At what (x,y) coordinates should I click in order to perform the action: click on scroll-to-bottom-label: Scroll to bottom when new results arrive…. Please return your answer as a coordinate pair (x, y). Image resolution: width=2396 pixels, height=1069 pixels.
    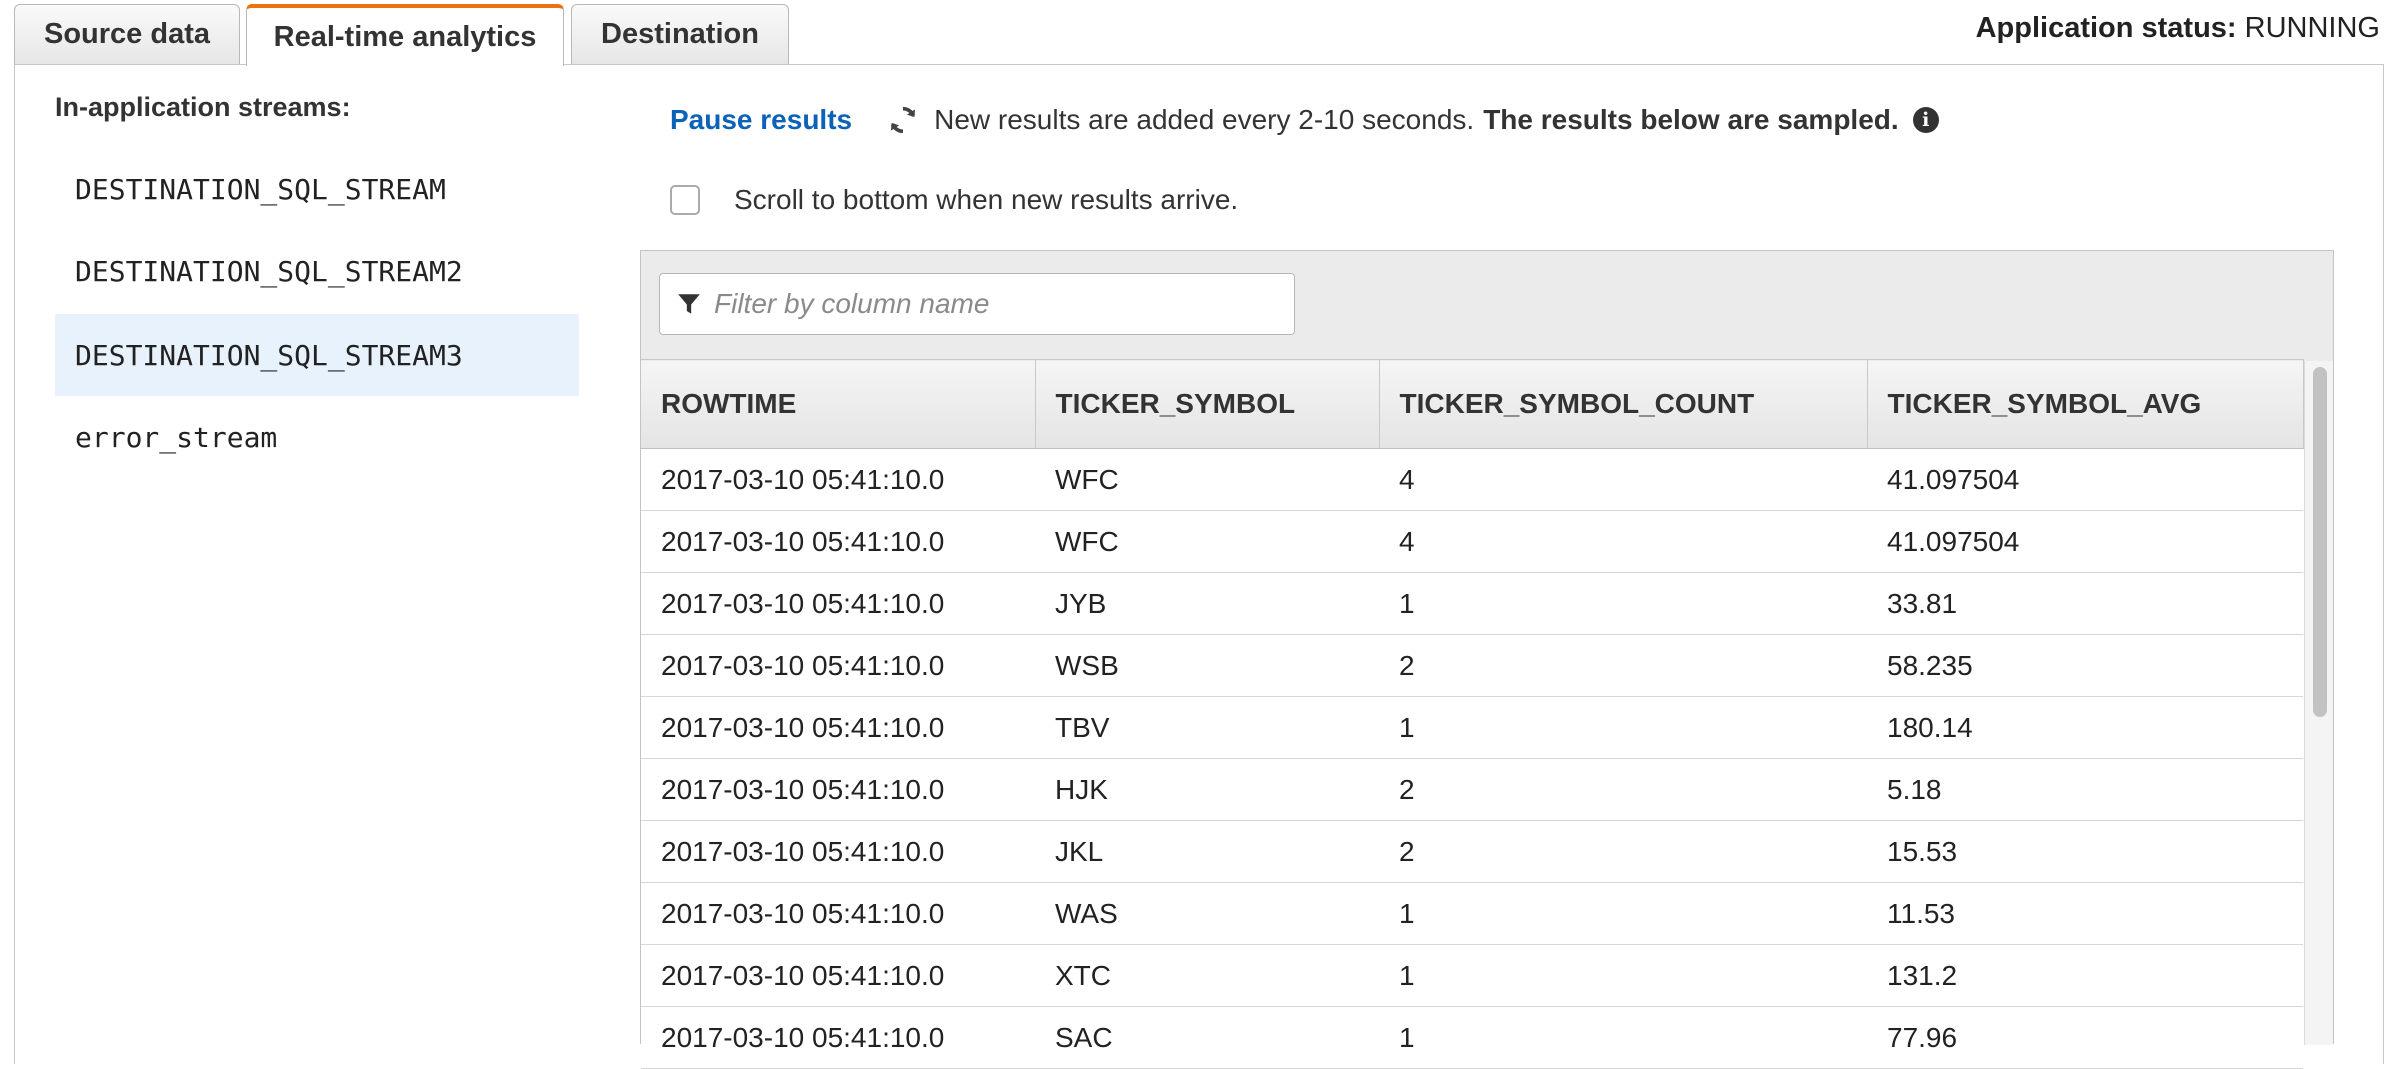
    Looking at the image, I should click on (986, 199).